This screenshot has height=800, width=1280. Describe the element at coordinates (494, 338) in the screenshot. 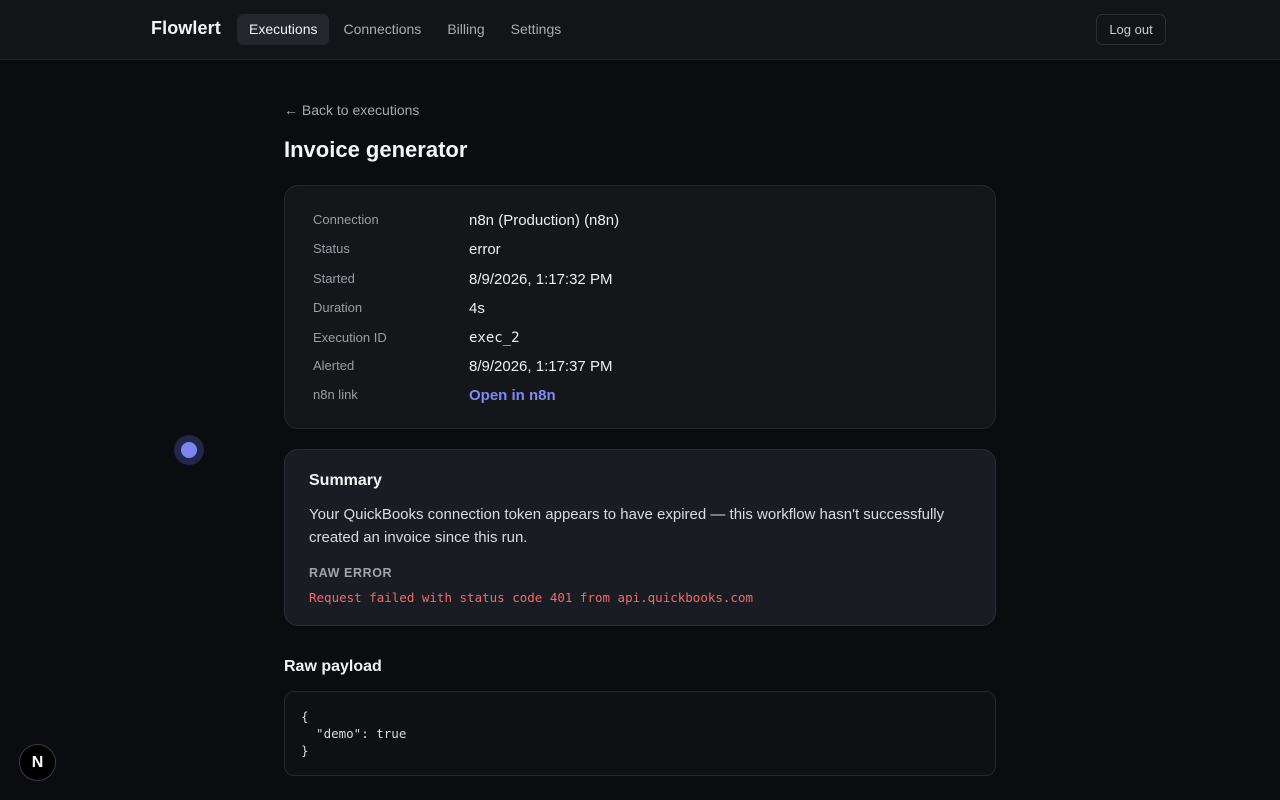

I see `execution-id-value: exec_2` at that location.